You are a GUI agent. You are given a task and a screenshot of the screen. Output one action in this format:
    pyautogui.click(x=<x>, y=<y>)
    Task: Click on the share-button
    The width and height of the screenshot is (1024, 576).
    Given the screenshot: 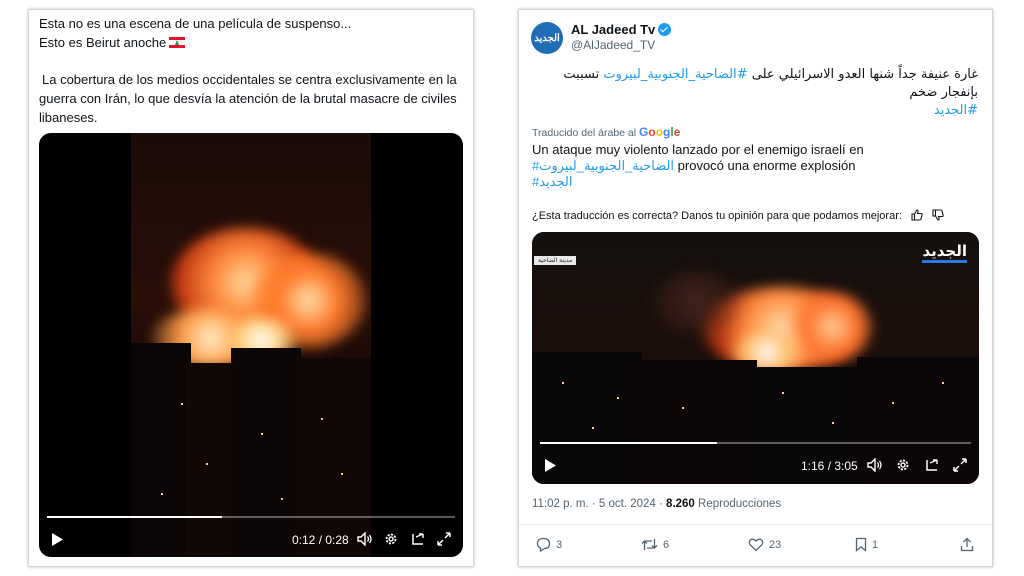 What is the action you would take?
    pyautogui.click(x=967, y=544)
    